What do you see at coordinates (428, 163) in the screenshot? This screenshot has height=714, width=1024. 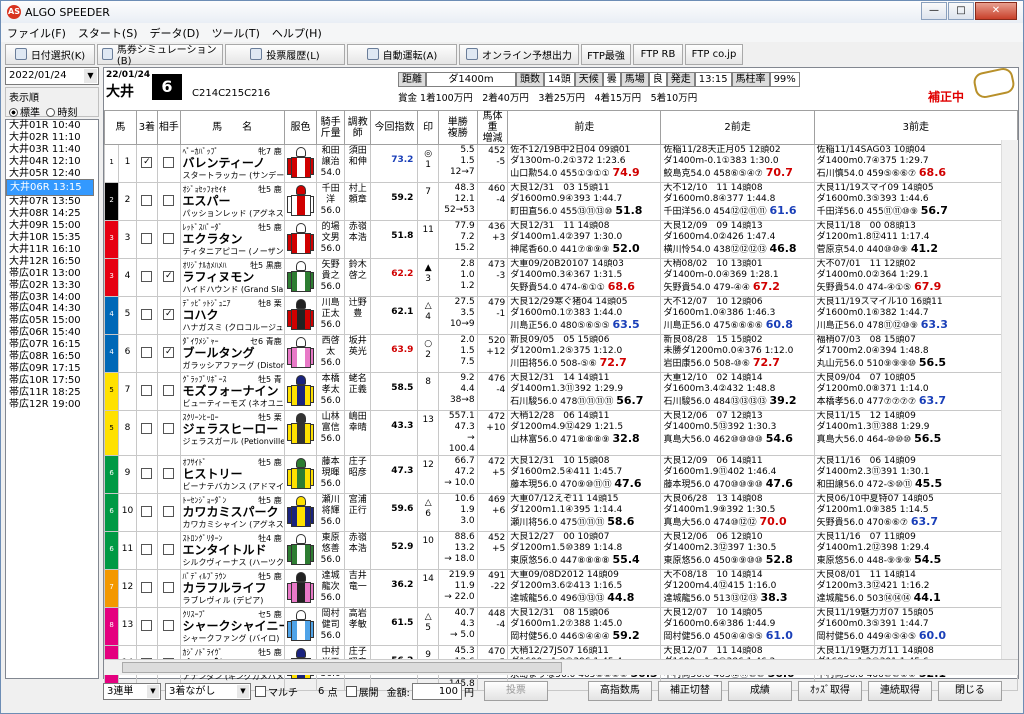 I see `mark-cell: ◎ 1` at bounding box center [428, 163].